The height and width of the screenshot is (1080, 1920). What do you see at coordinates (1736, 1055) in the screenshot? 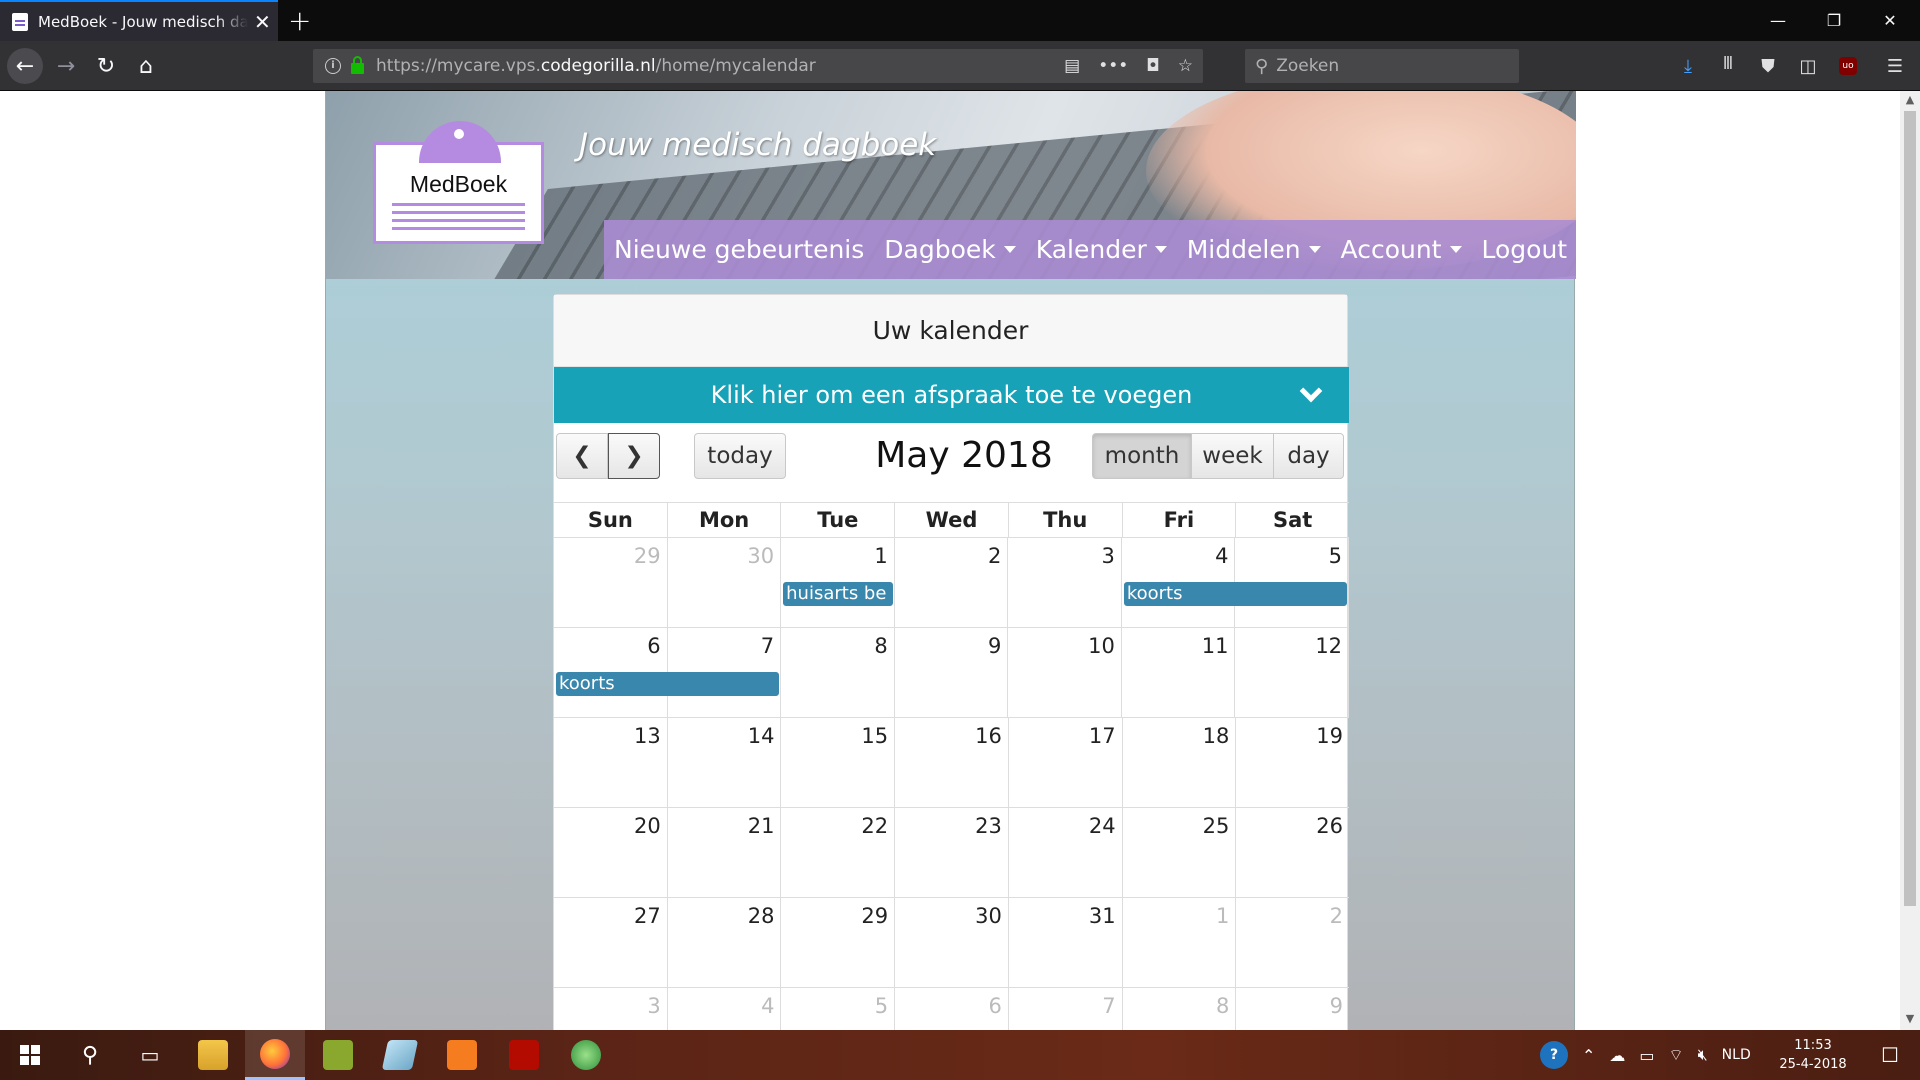
I see `language-indicator: NLD` at bounding box center [1736, 1055].